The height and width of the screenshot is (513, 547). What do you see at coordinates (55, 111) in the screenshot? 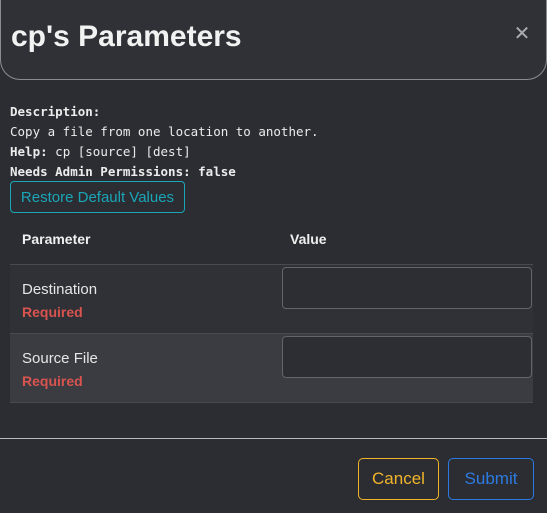
I see `description-label: Description:` at bounding box center [55, 111].